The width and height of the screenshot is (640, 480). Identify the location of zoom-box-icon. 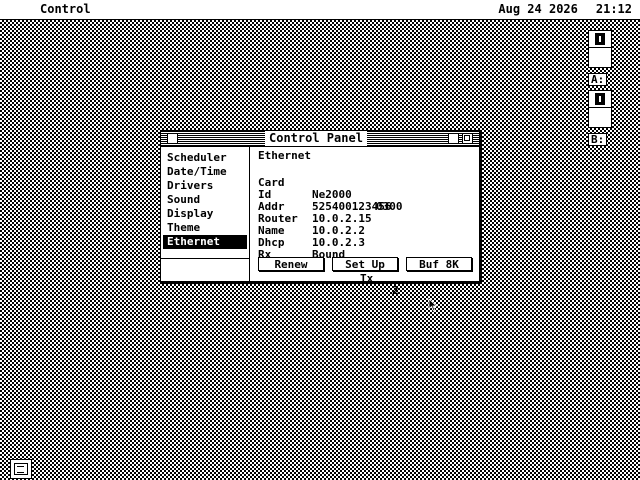
(467, 138).